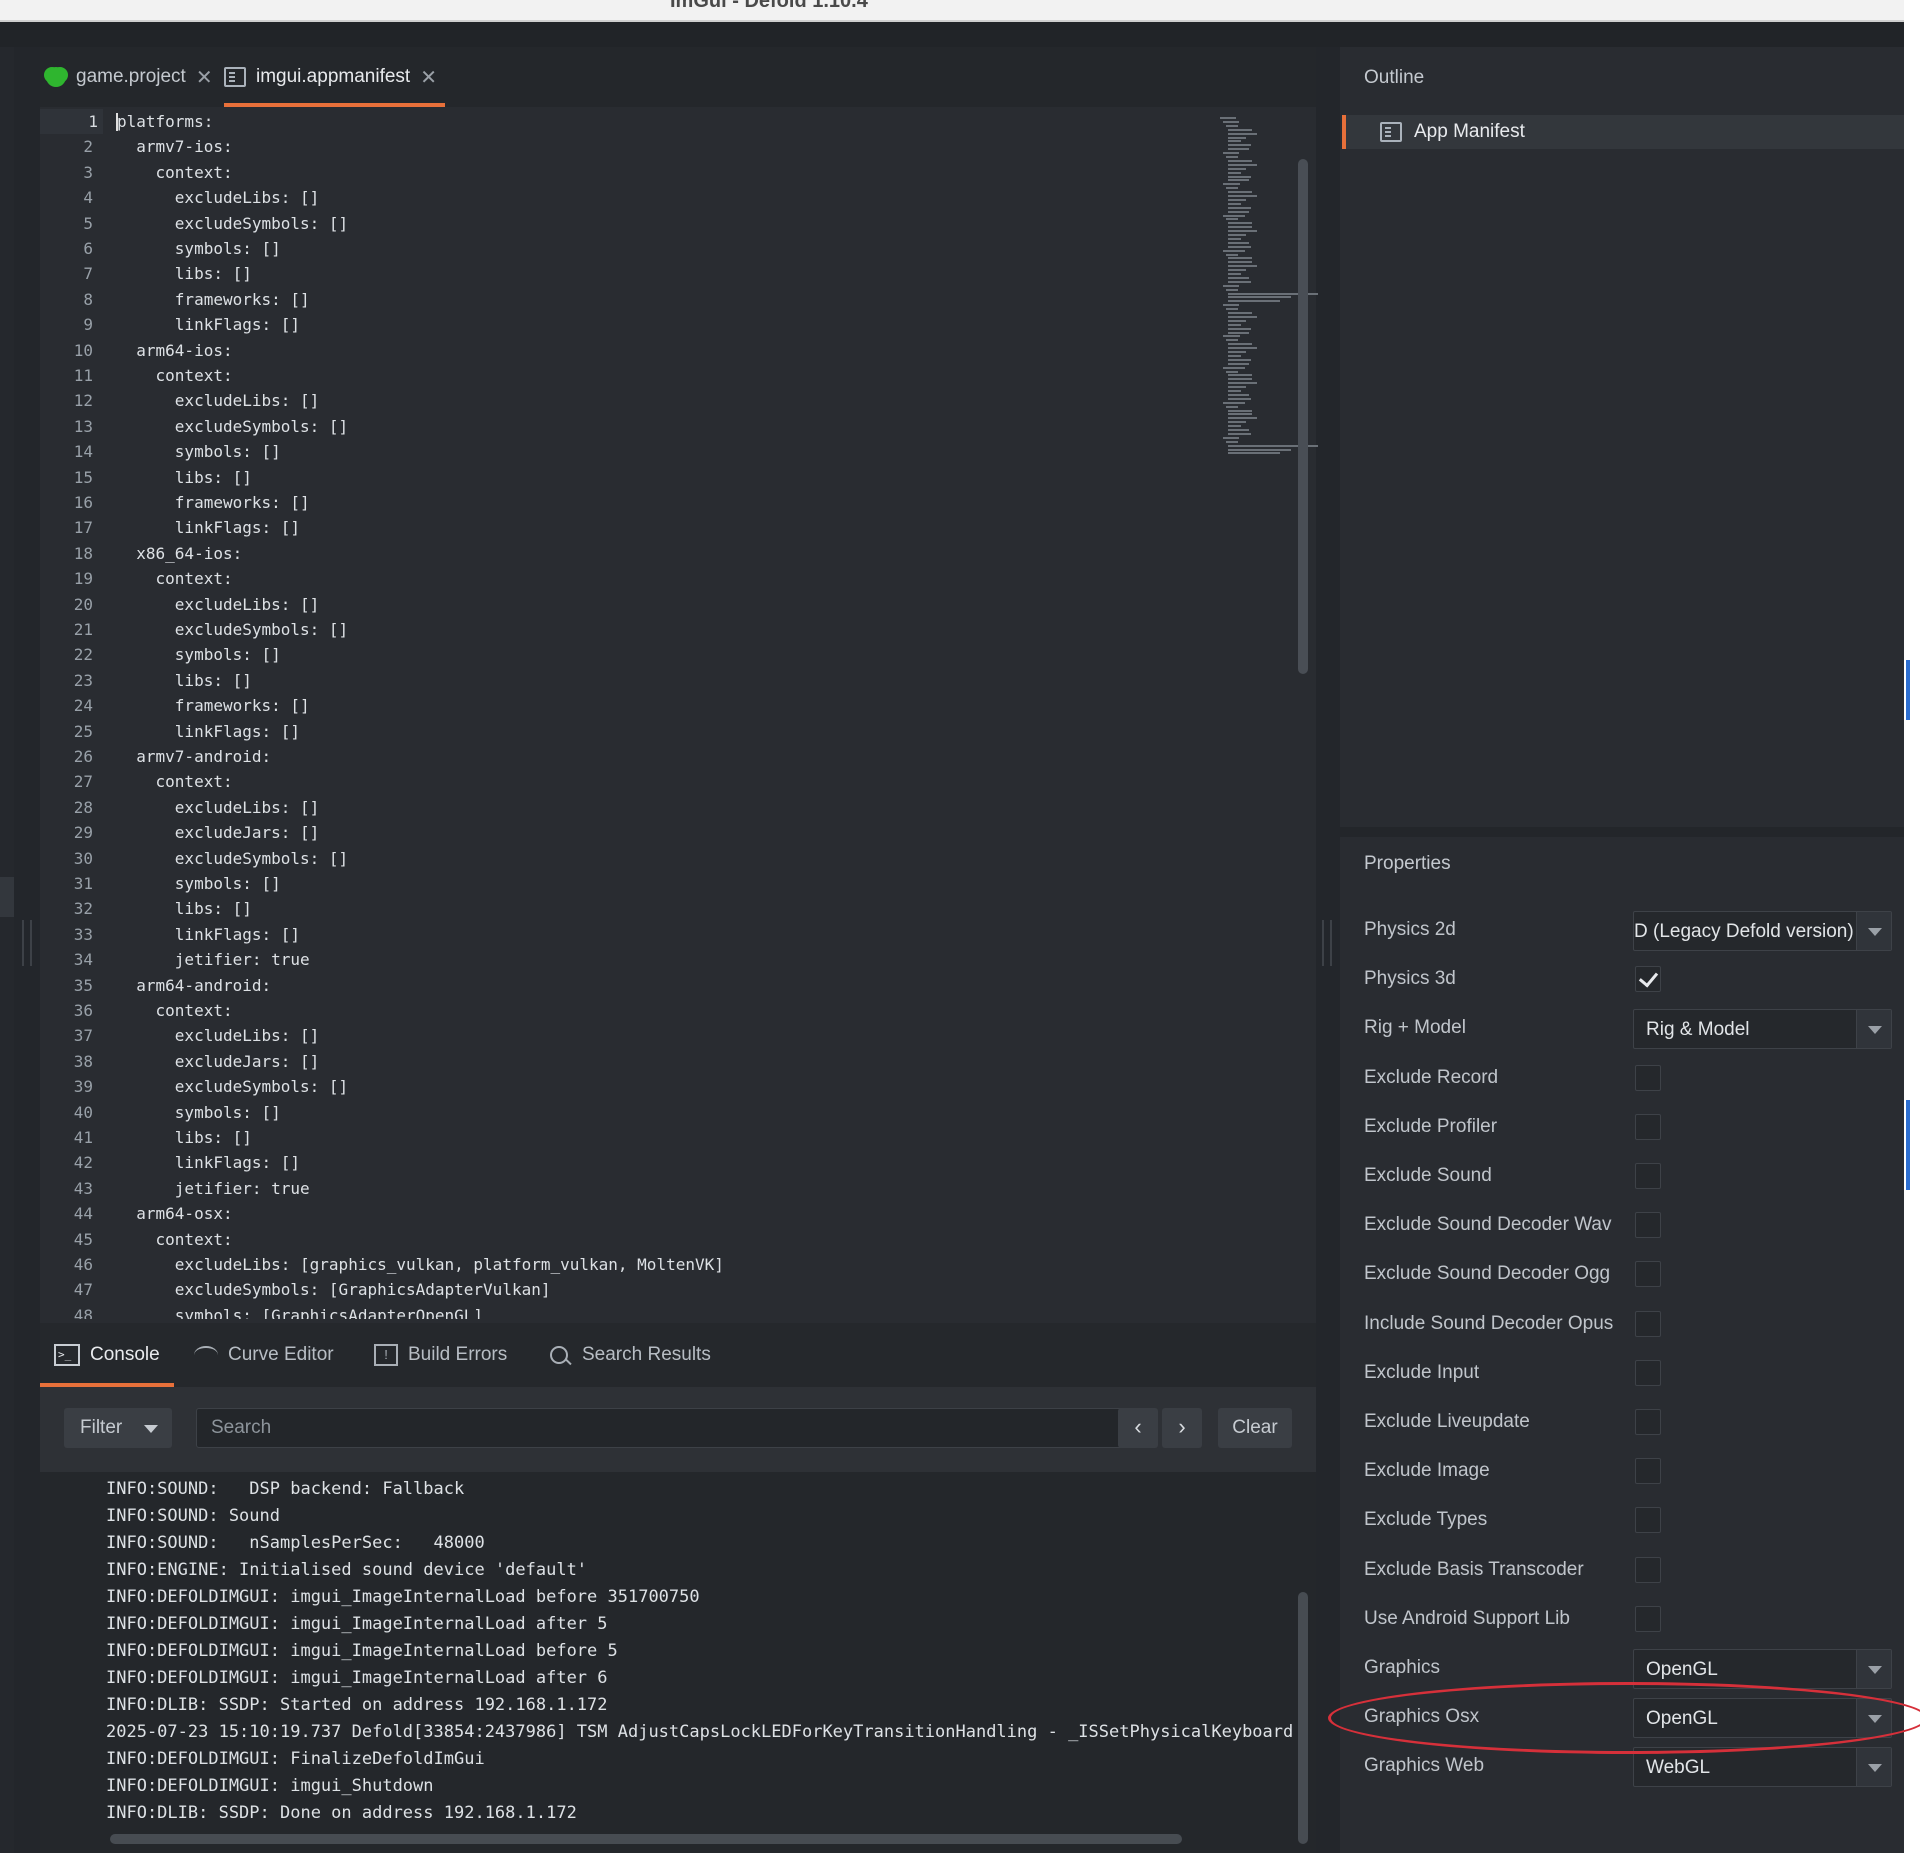 This screenshot has height=1853, width=1920. I want to click on code-line: 25 linkFlags: [], so click(678, 731).